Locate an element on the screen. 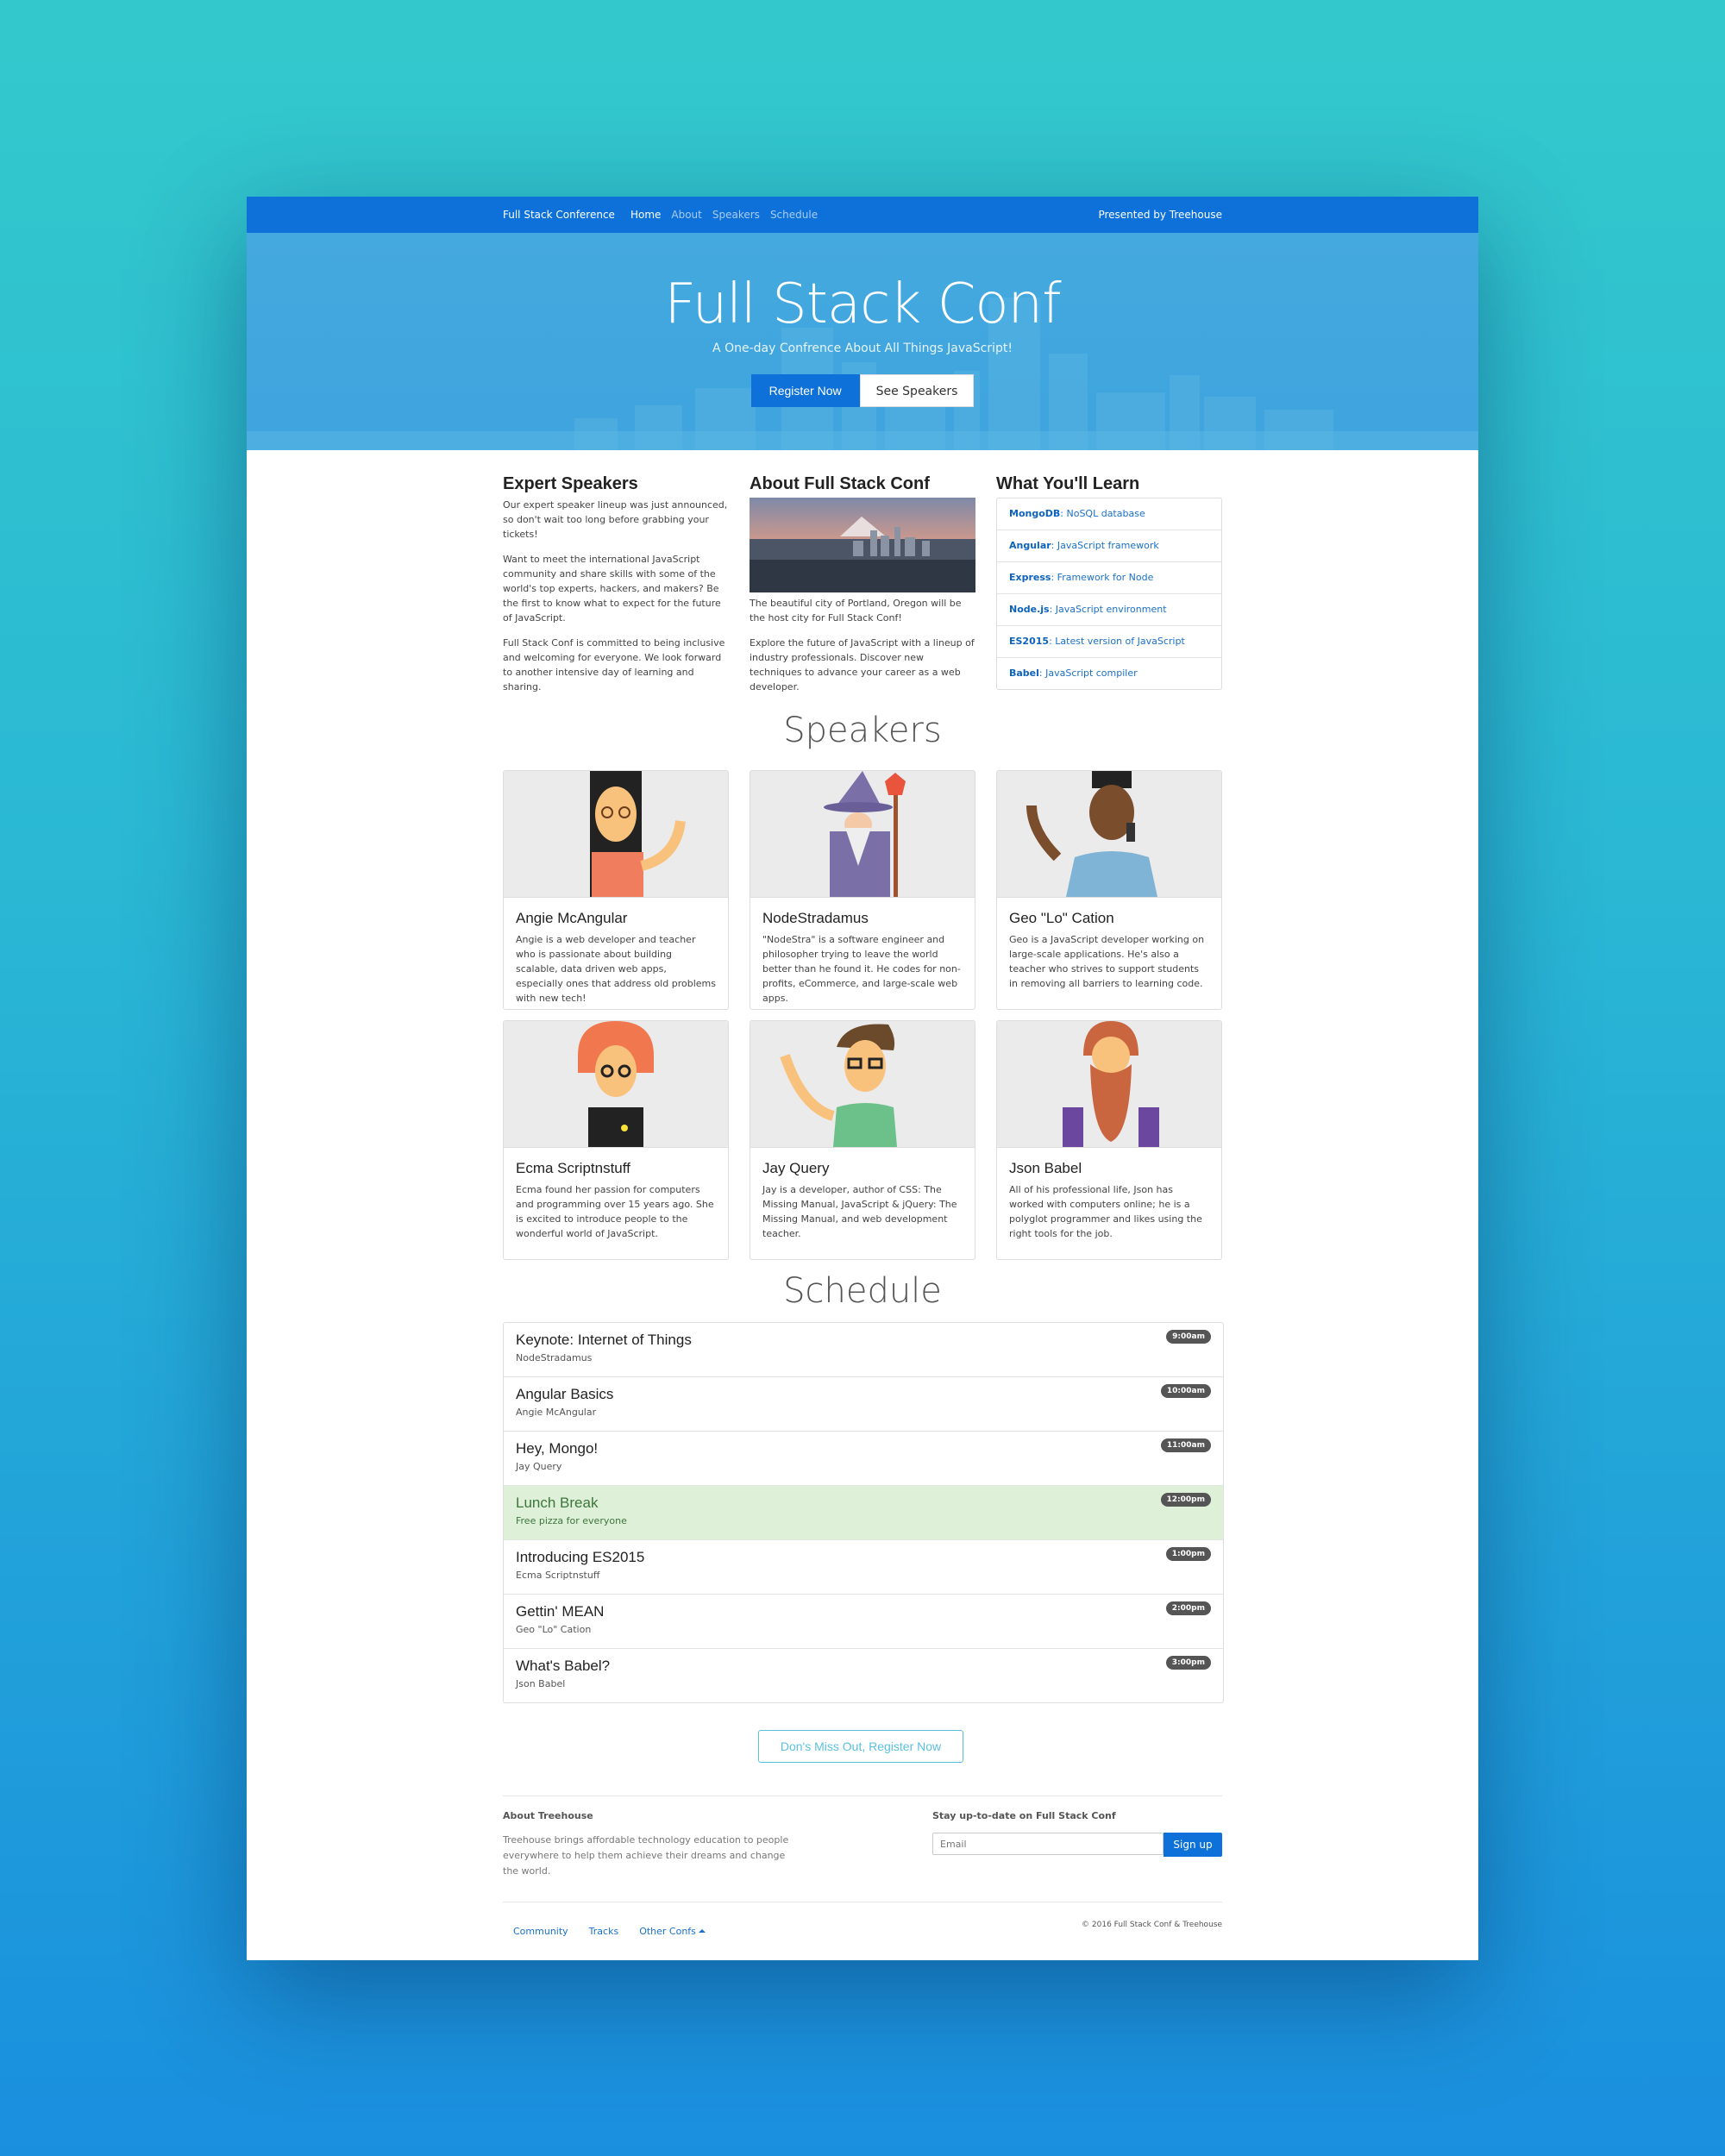 This screenshot has width=1725, height=2156. speaker-name: NodeStradamus is located at coordinates (816, 918).